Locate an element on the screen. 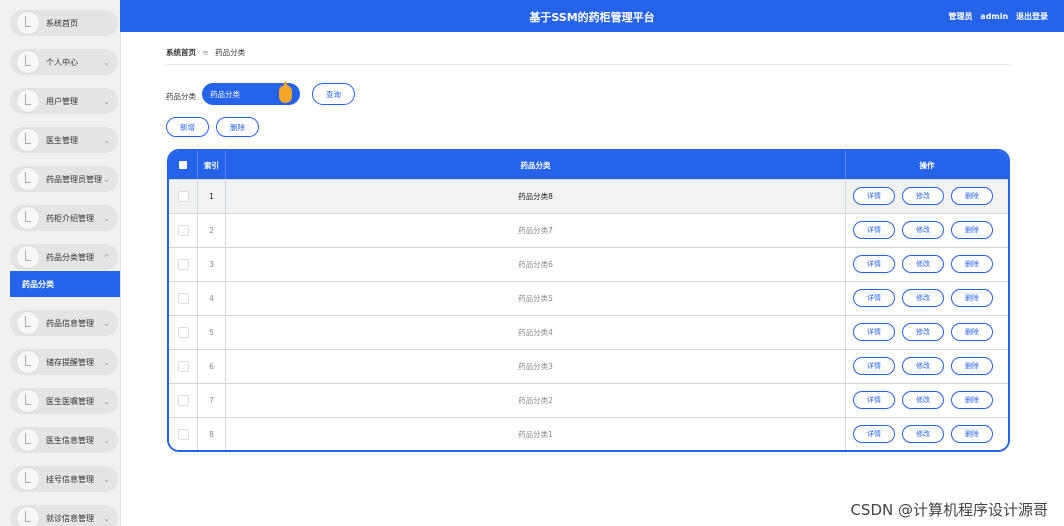 Image resolution: width=1064 pixels, height=526 pixels. table-header: 索引 药品分类 操作 is located at coordinates (588, 165).